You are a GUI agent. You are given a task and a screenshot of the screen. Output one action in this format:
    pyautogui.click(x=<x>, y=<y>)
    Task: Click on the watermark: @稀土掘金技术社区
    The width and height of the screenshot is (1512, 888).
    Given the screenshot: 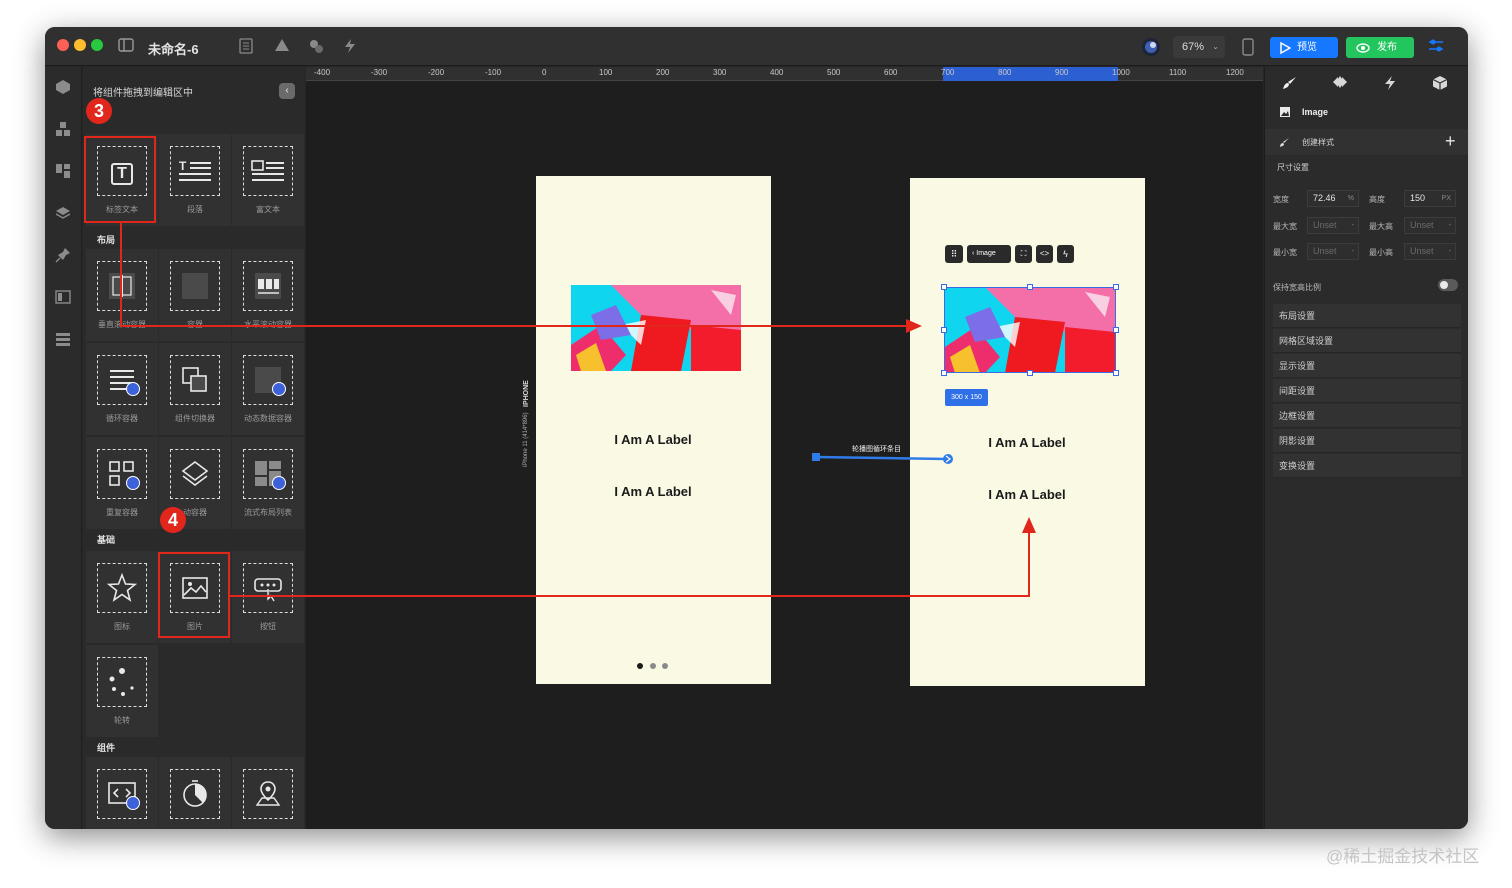 What is the action you would take?
    pyautogui.click(x=1403, y=856)
    